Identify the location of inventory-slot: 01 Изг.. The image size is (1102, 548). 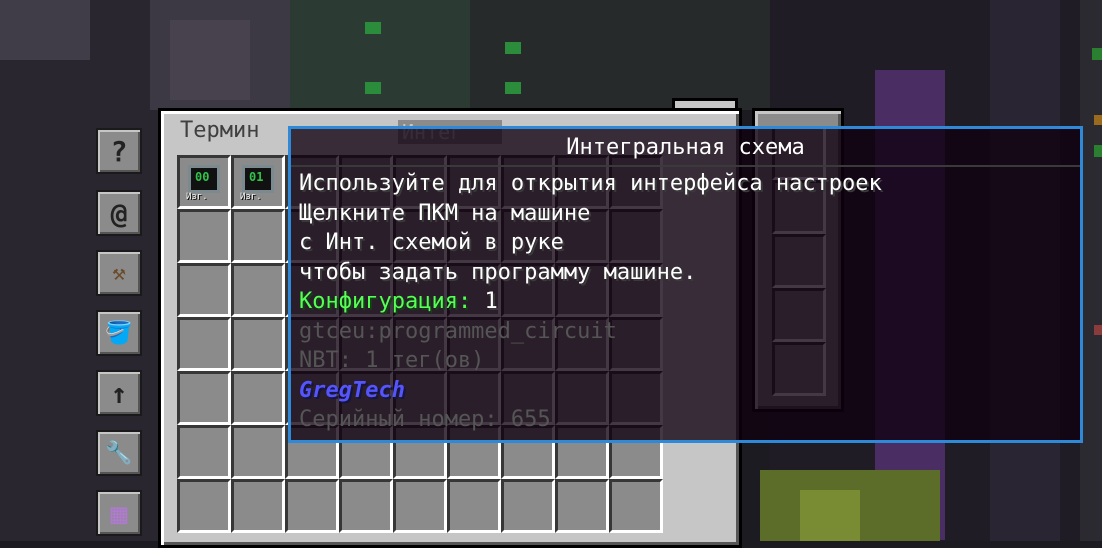
(258, 182).